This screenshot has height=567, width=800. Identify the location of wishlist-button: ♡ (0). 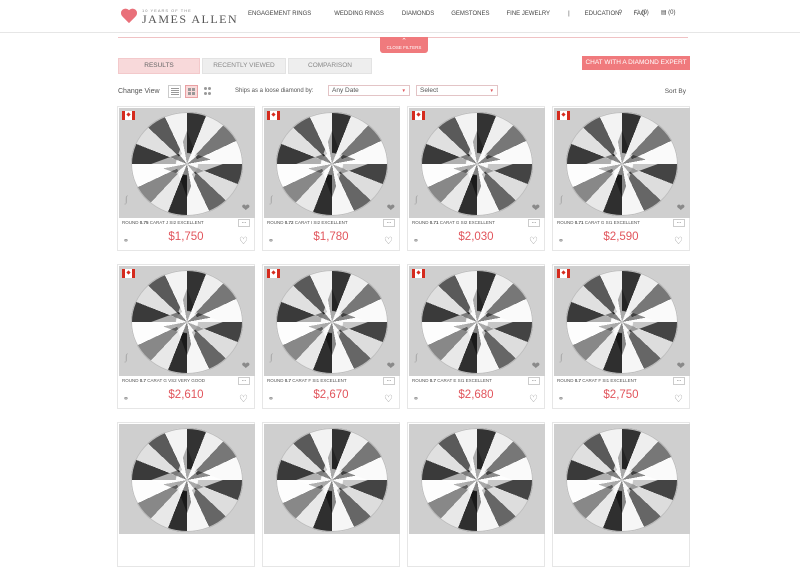
(641, 12).